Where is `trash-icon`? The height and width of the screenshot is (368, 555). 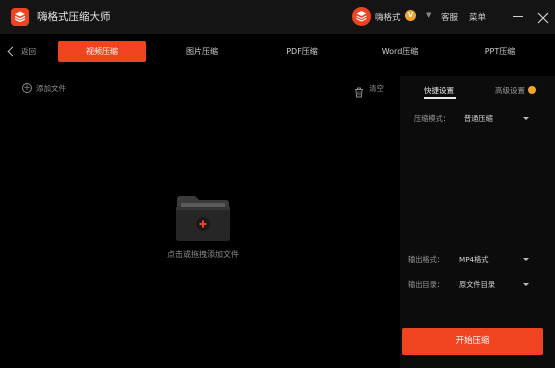 trash-icon is located at coordinates (359, 90).